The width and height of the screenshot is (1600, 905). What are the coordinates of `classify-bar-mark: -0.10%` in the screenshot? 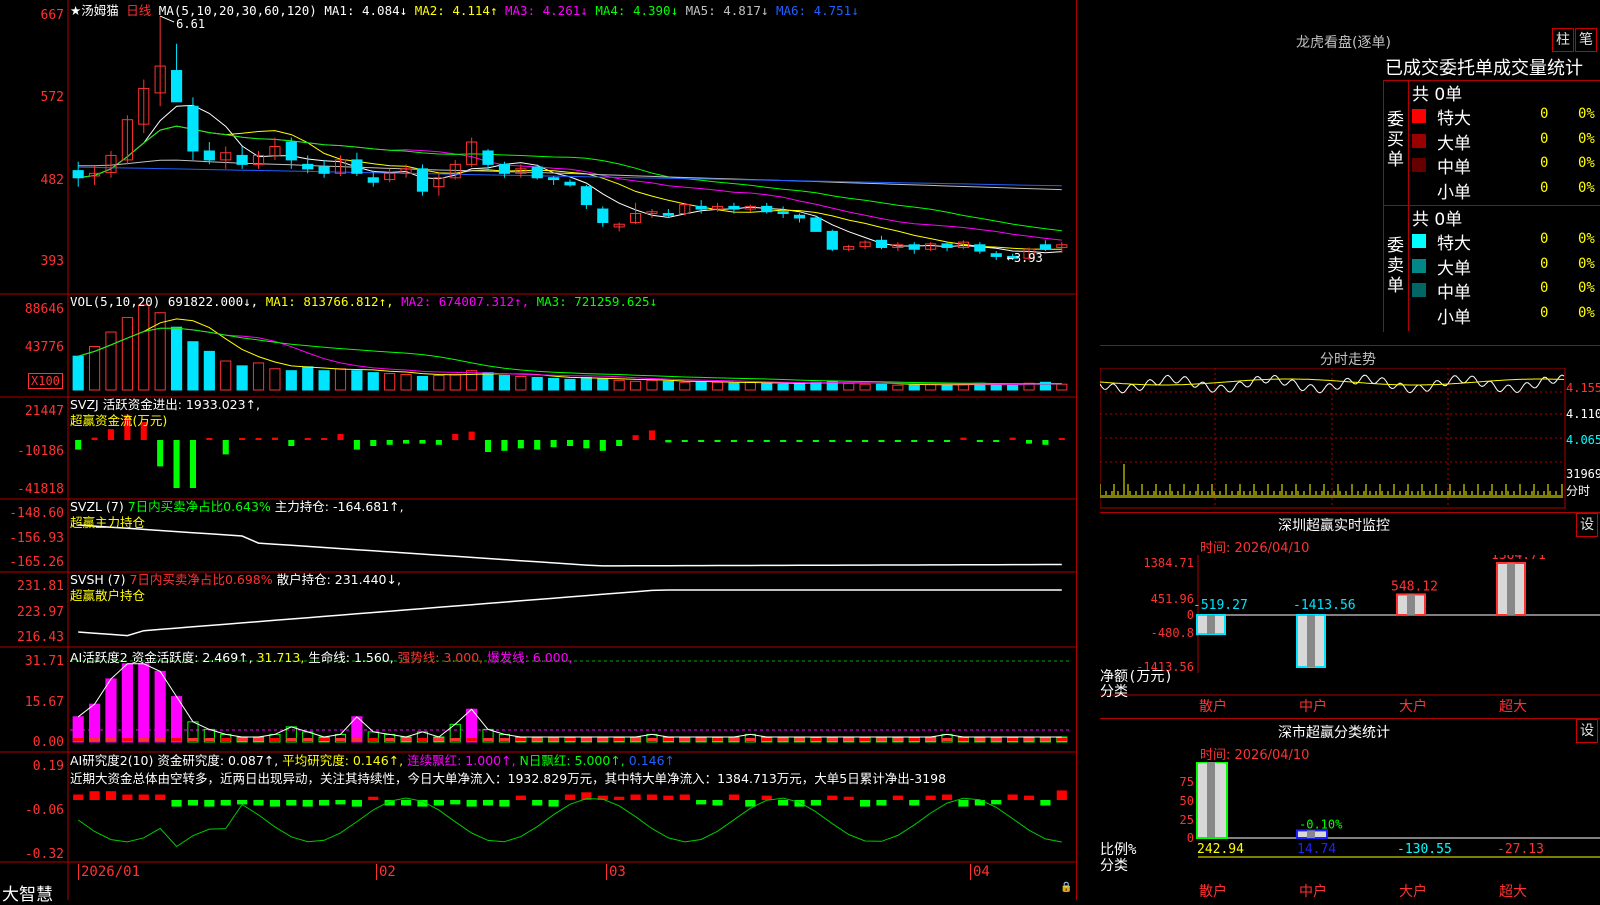 It's located at (1321, 824).